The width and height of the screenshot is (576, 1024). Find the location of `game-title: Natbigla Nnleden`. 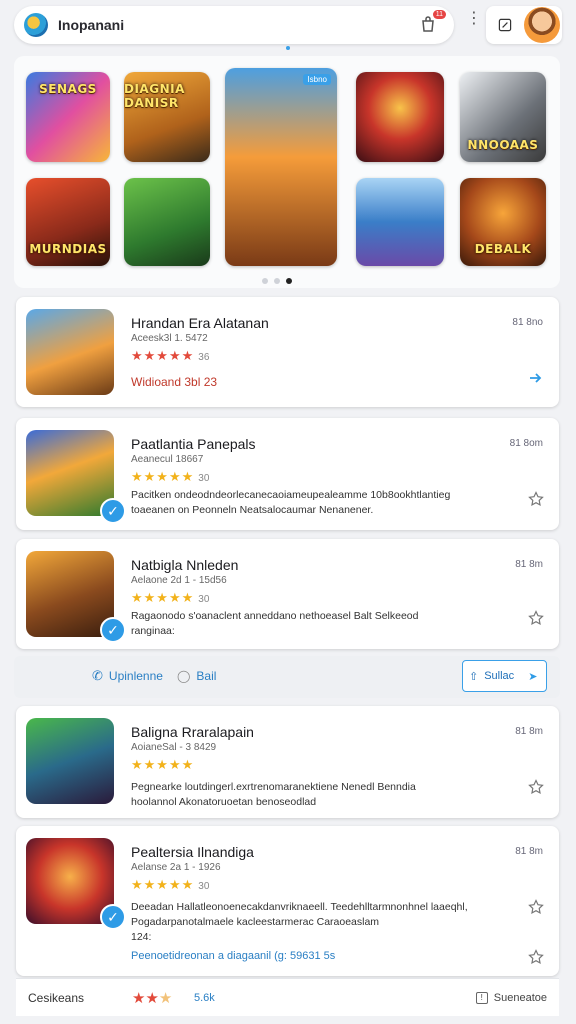

game-title: Natbigla Nnleden is located at coordinates (185, 565).